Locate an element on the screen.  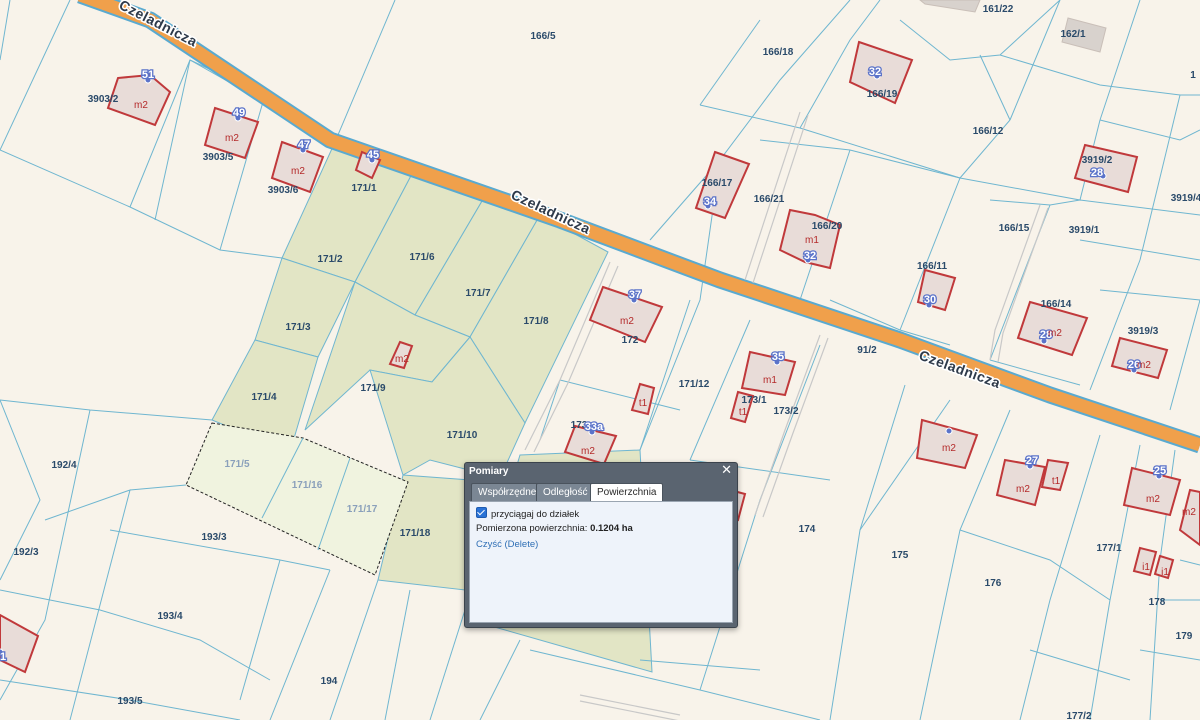
parcel-label: 171/10 is located at coordinates (462, 435).